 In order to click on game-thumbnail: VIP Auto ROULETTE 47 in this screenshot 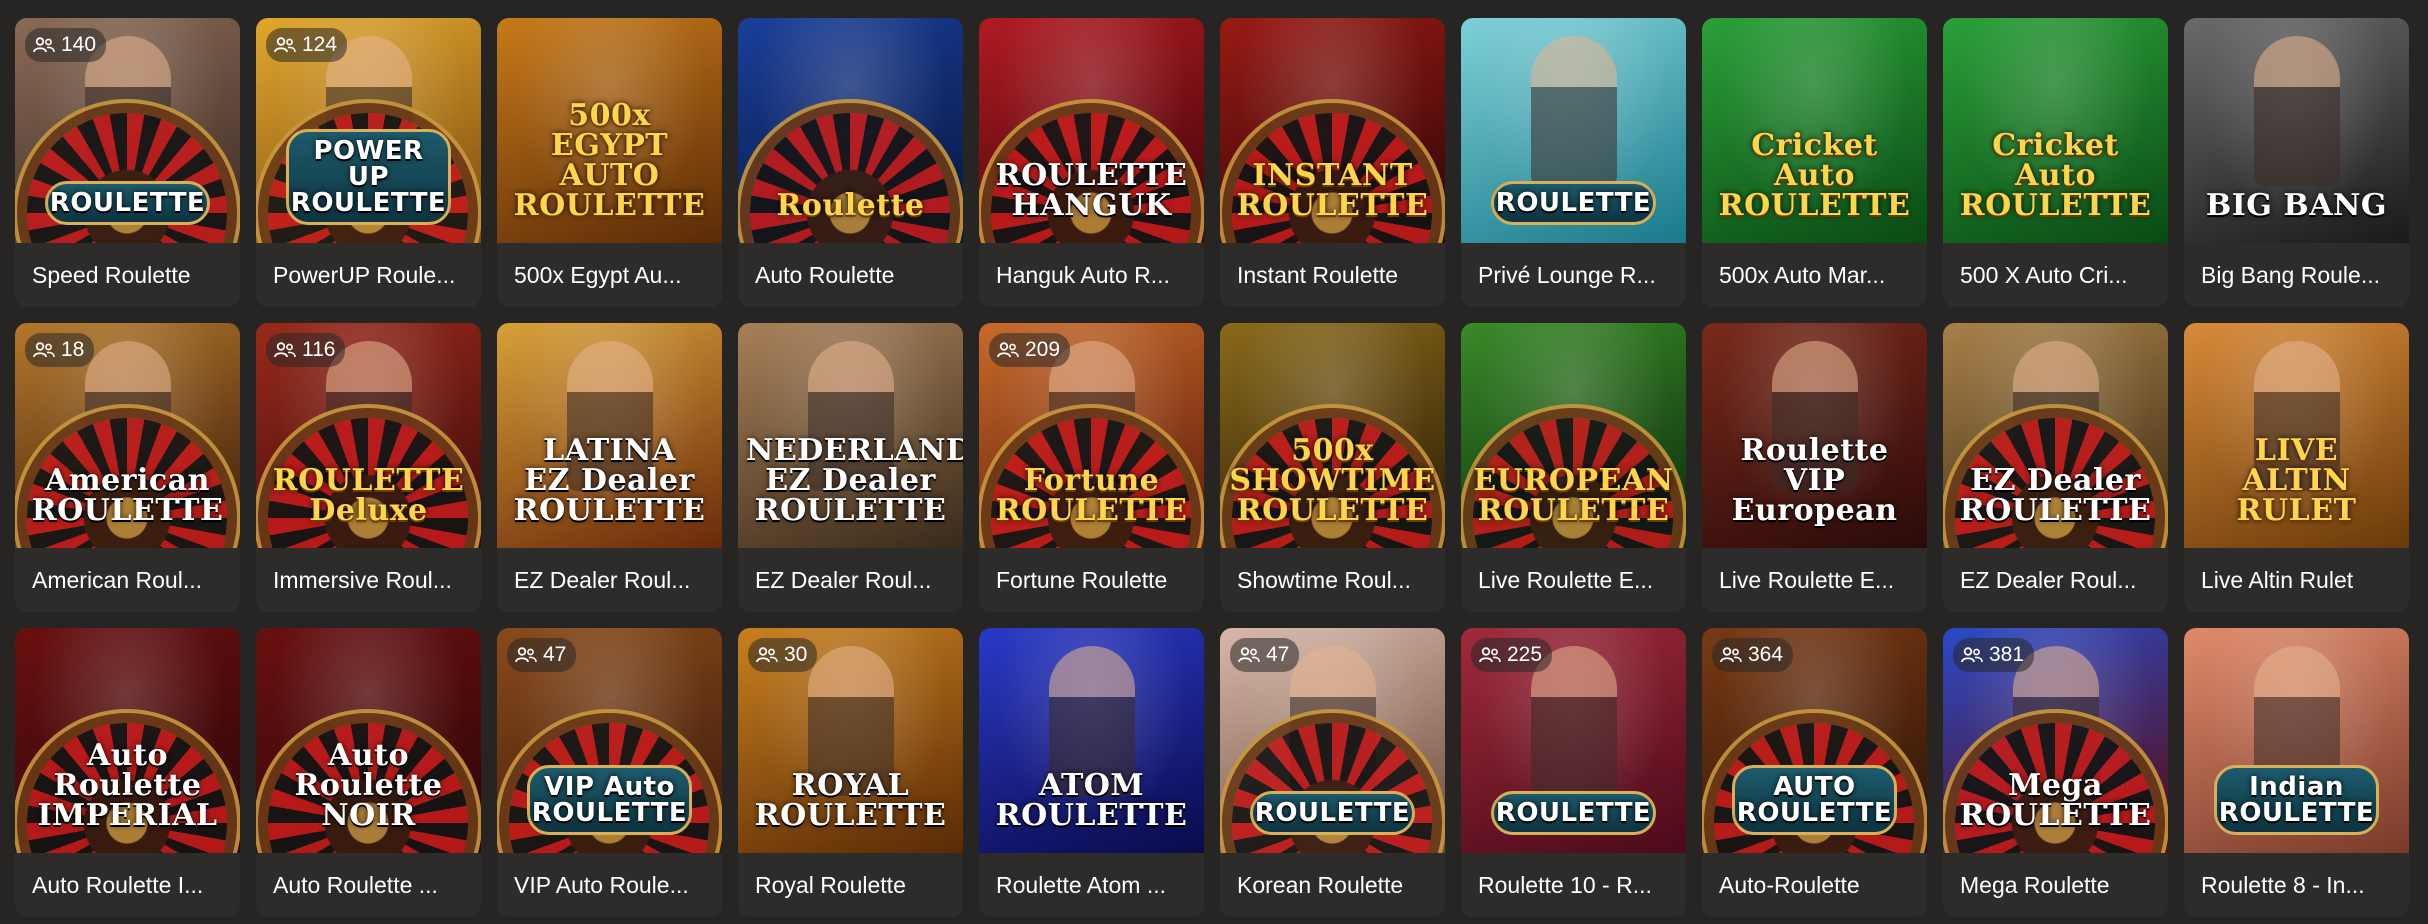, I will do `click(609, 740)`.